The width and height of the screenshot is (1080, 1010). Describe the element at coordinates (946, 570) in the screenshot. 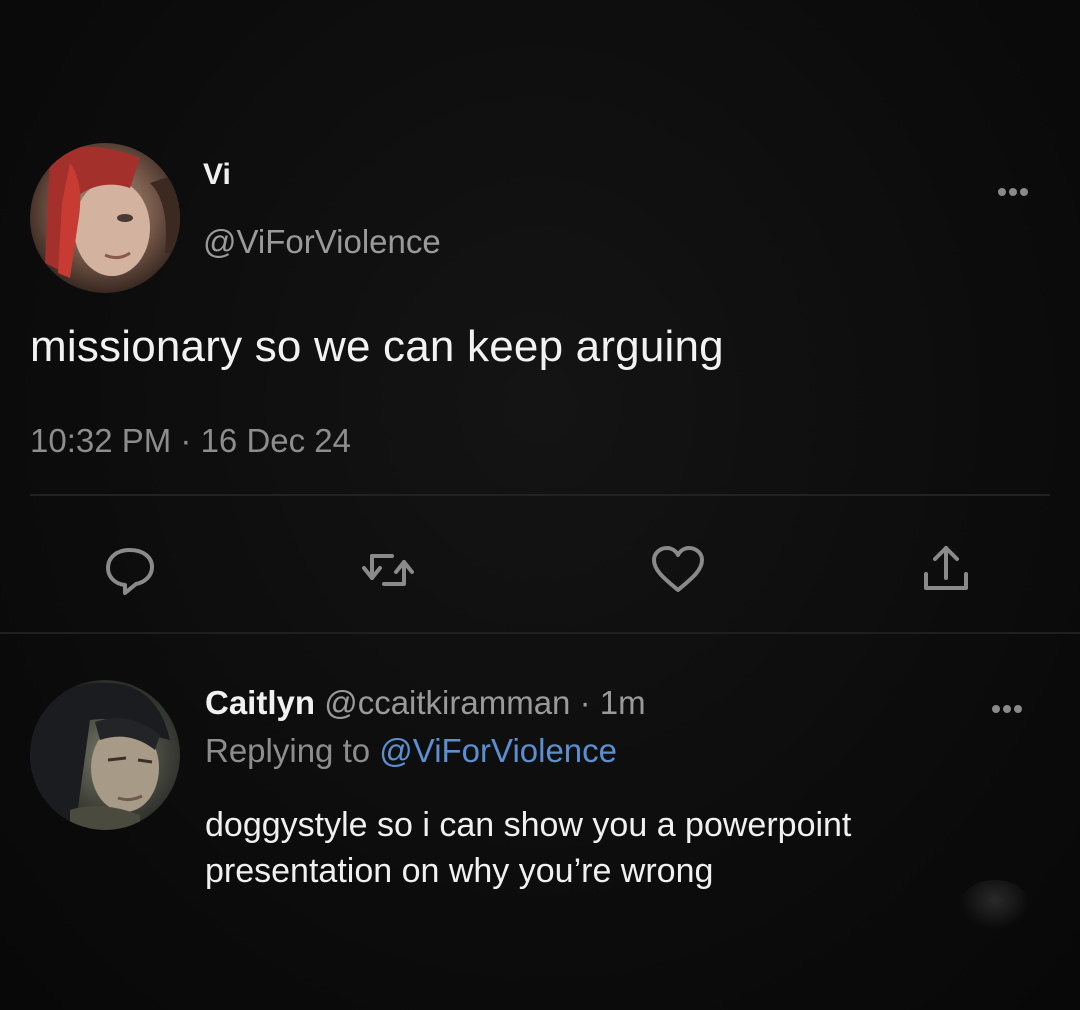

I see `share-icon` at that location.